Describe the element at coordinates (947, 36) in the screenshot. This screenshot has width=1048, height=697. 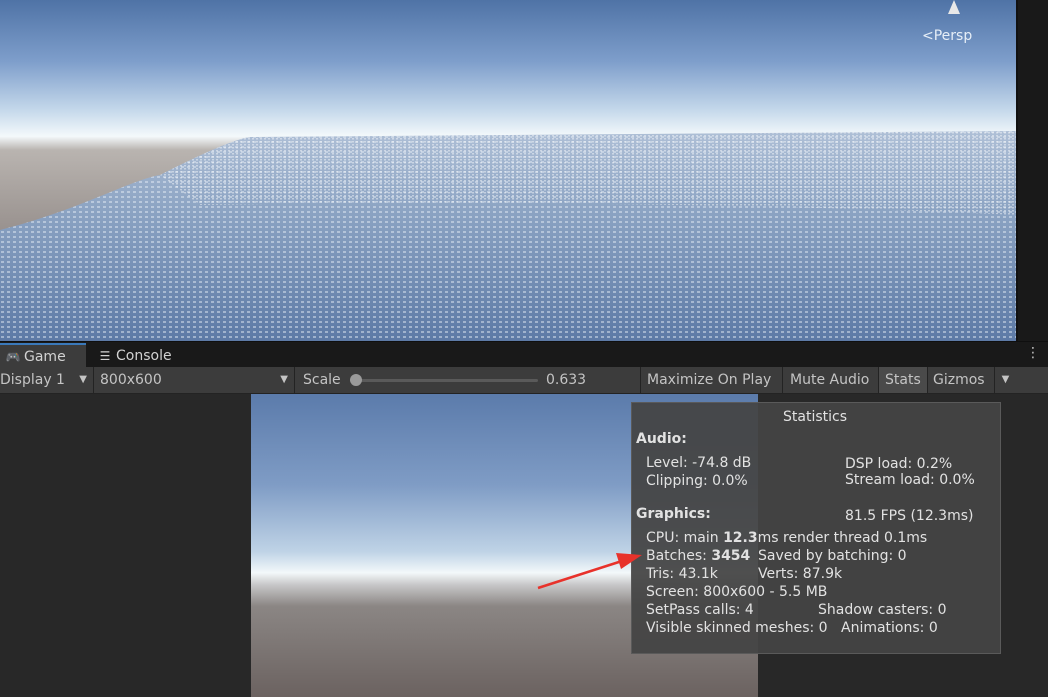
I see `persp-label: <Persp` at that location.